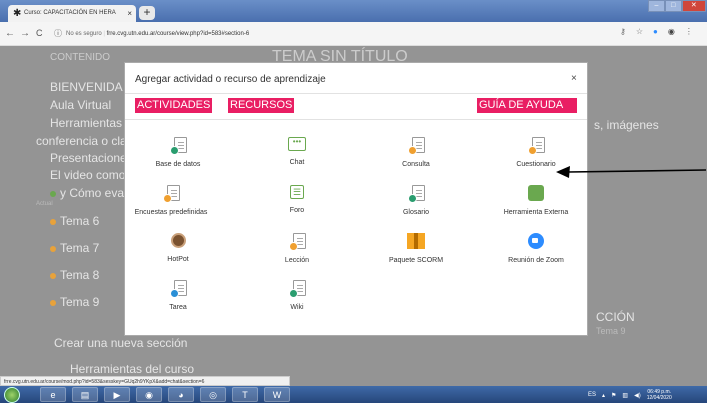 The image size is (707, 403). Describe the element at coordinates (74, 248) in the screenshot. I see `nav-tema7: Tema 7` at that location.